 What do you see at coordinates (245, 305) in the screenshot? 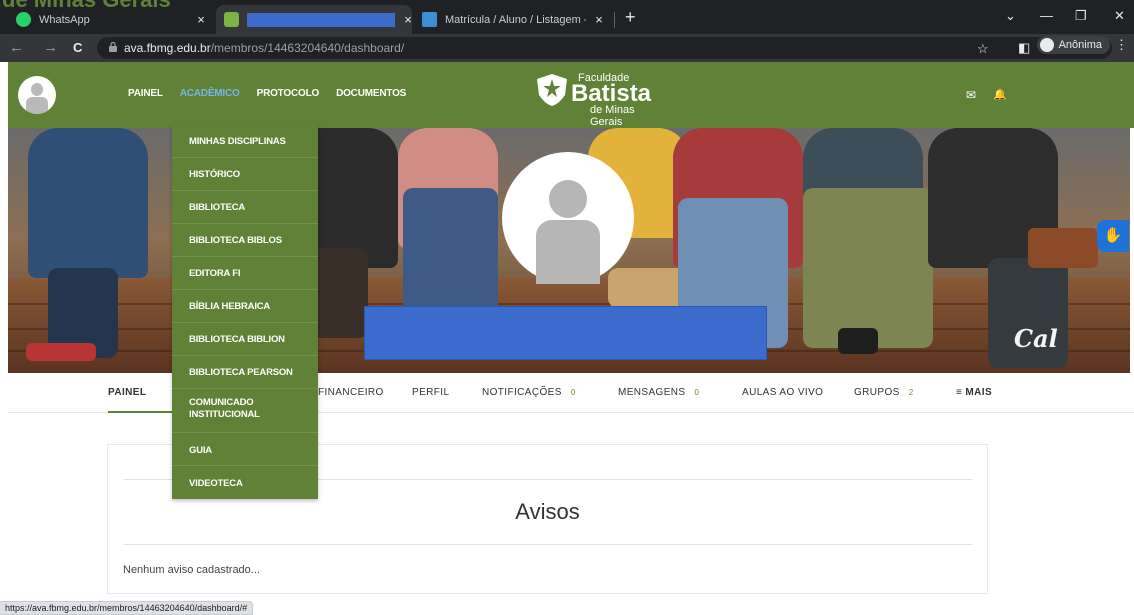
I see `menu-item-biblia-hebraica: BÍBLIA HEBRAICA` at bounding box center [245, 305].